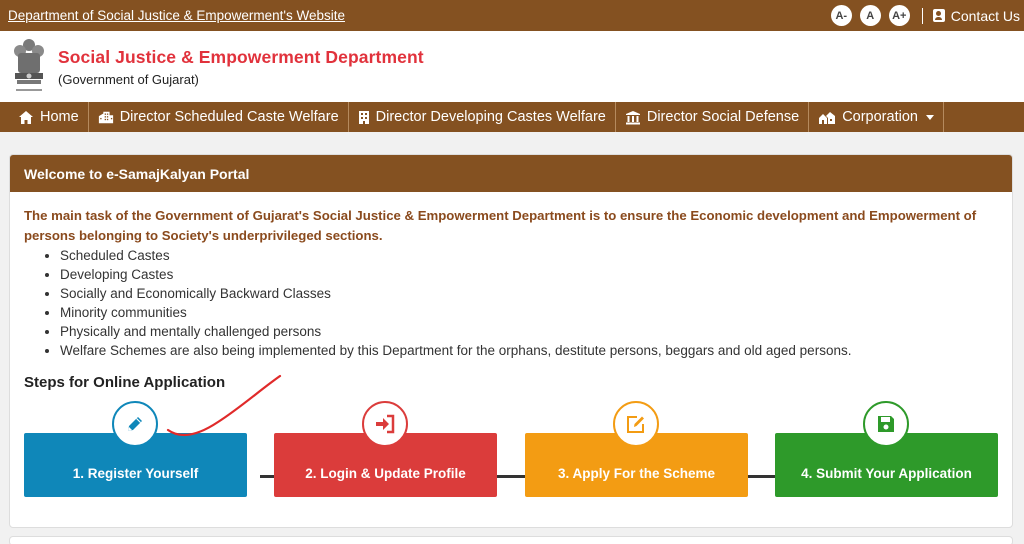 The image size is (1024, 544). Describe the element at coordinates (886, 473) in the screenshot. I see `step-label: 4. Submit Your Application` at that location.